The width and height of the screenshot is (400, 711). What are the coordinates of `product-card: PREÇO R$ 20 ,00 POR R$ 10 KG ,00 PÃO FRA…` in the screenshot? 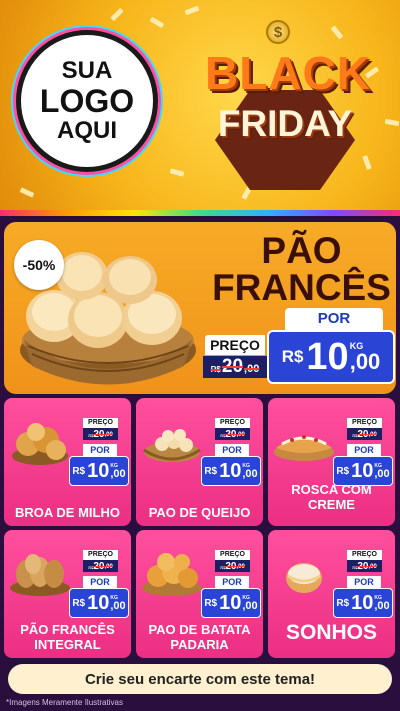 It's located at (67, 594).